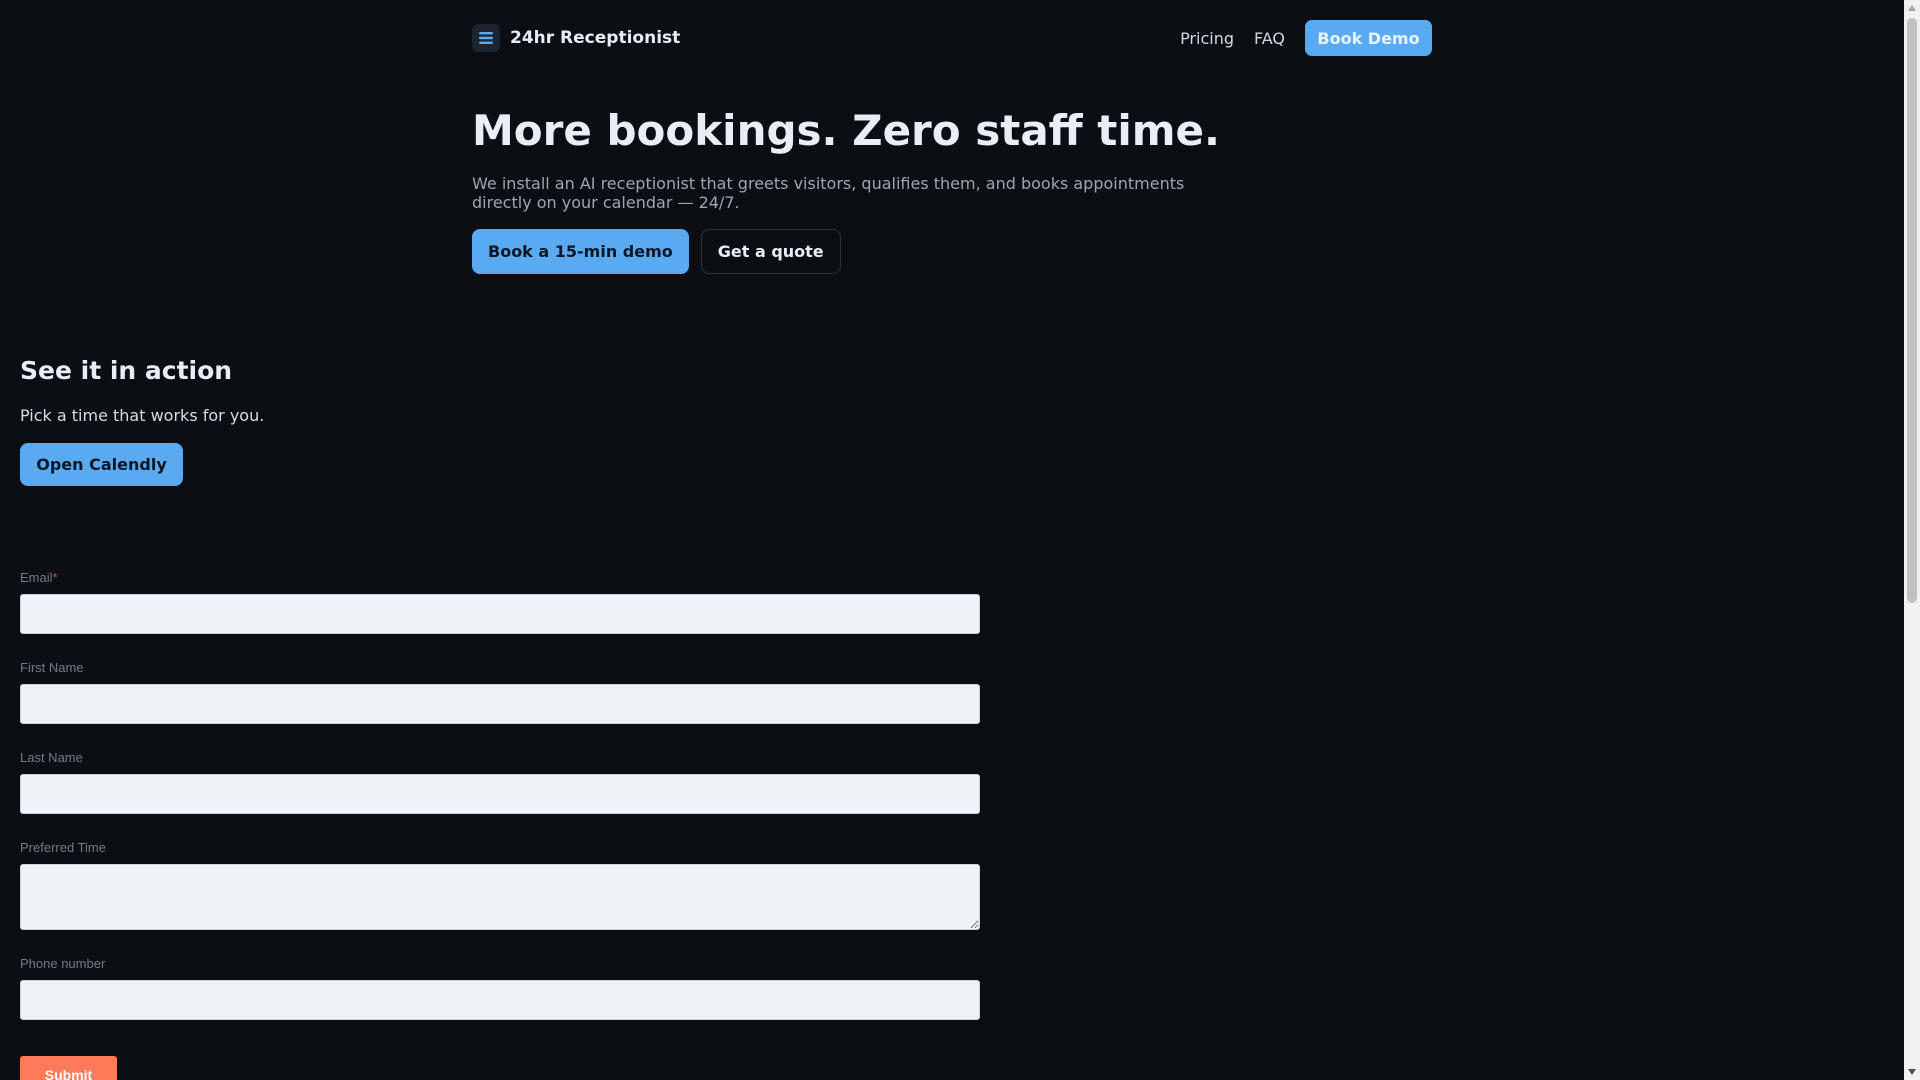  I want to click on open-calendly-button: Open Calendly, so click(101, 464).